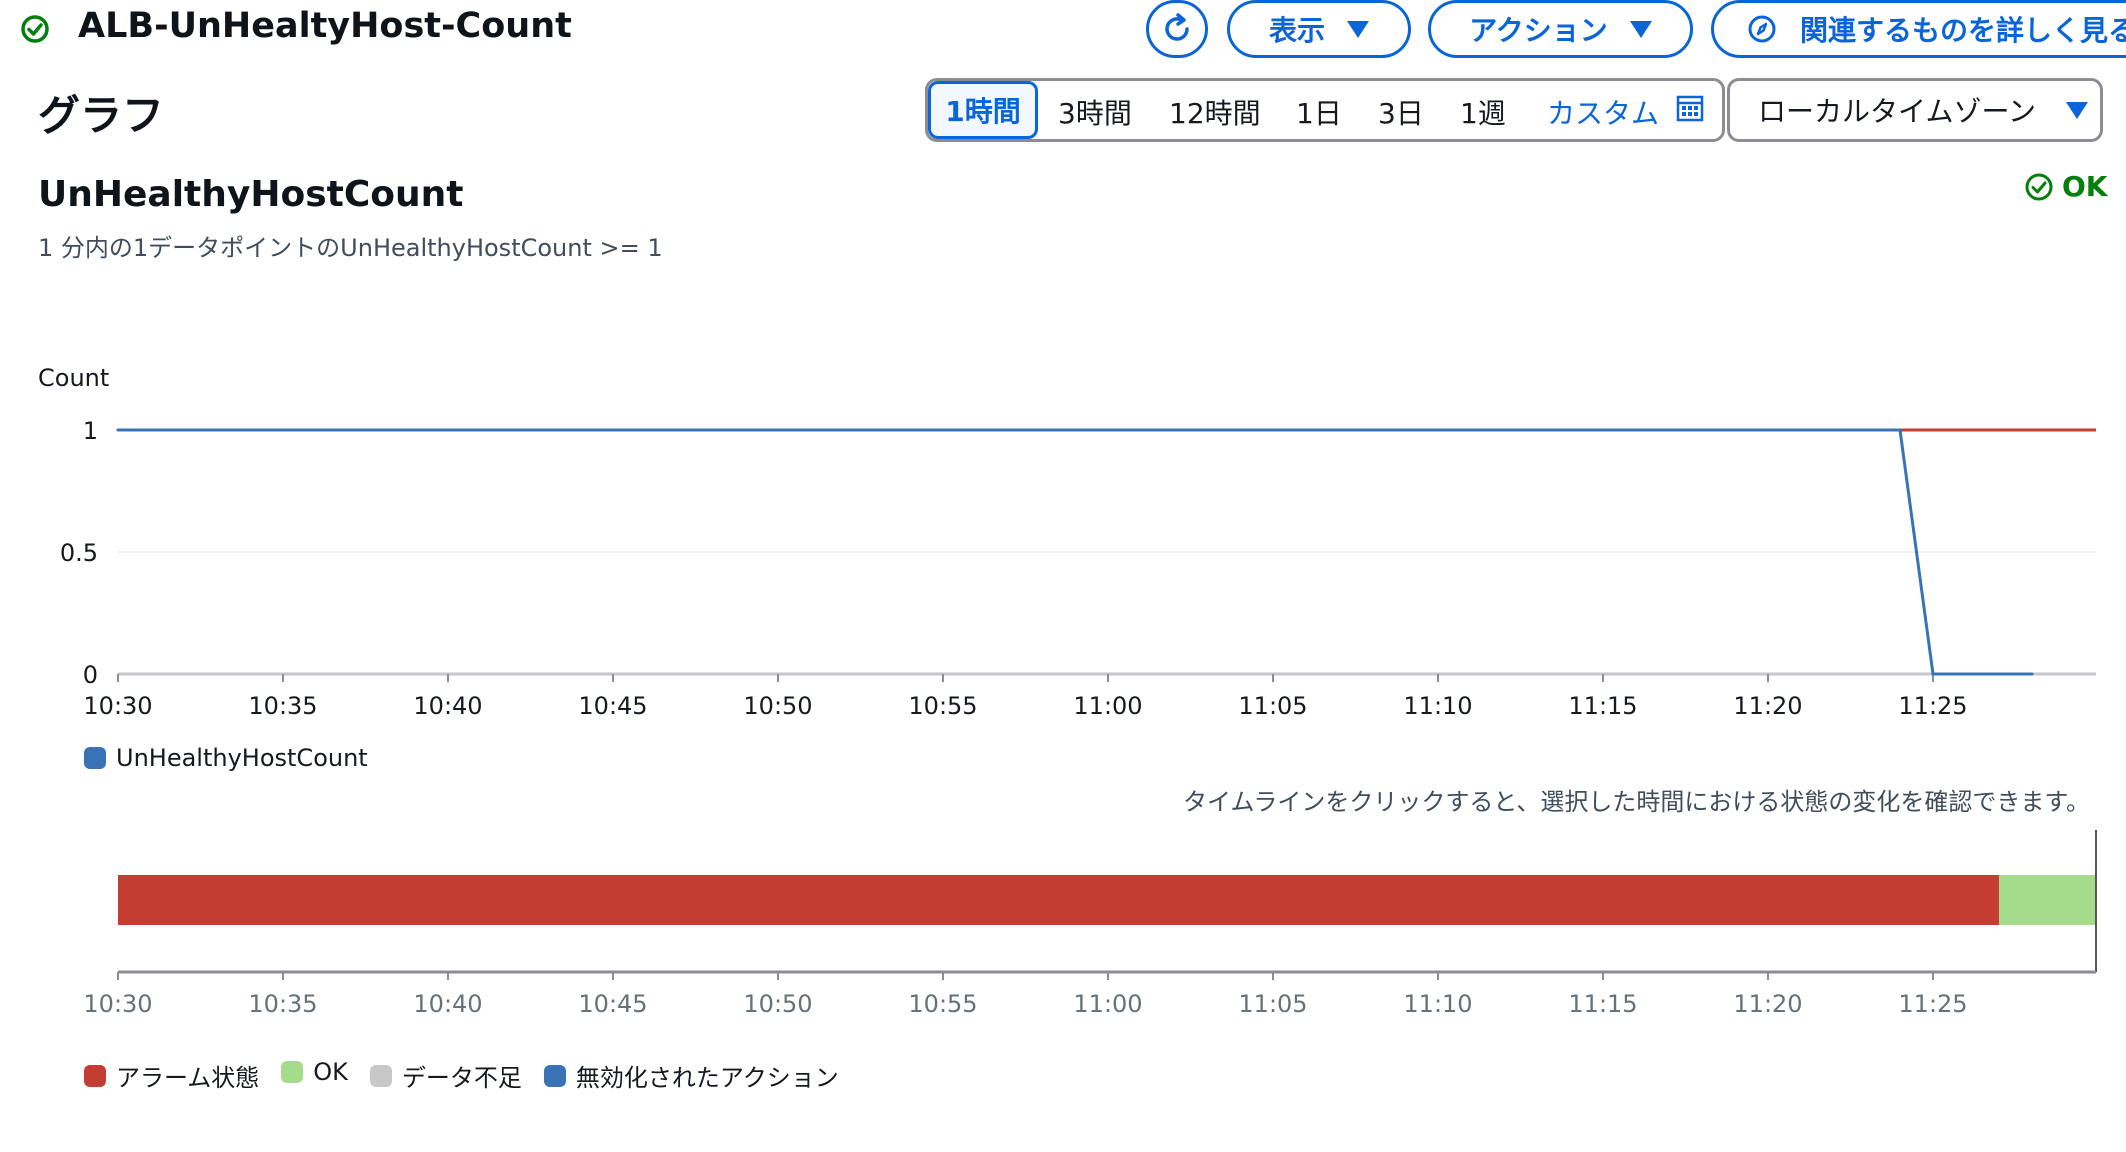  Describe the element at coordinates (777, 1004) in the screenshot. I see `timeline-tick-label: 10:50` at that location.